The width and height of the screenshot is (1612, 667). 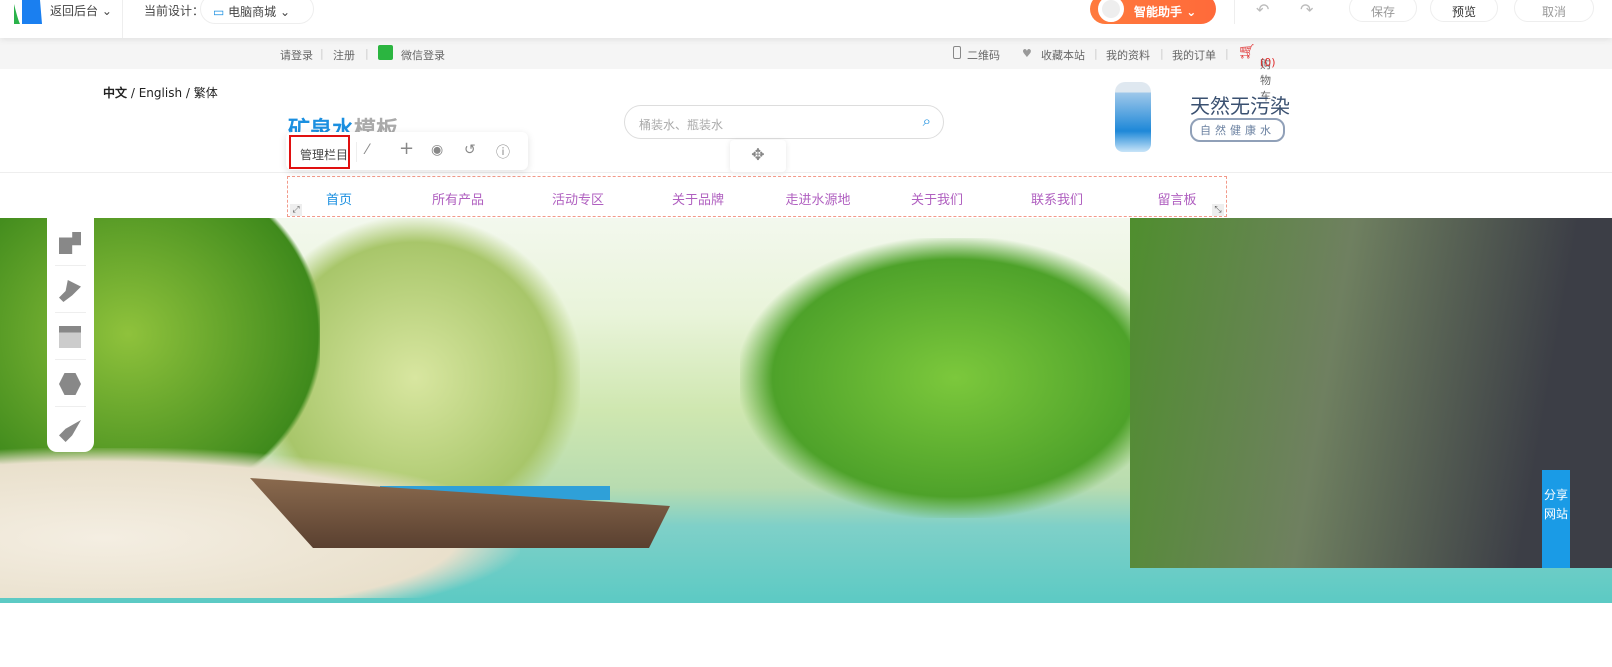 What do you see at coordinates (406, 148) in the screenshot?
I see `plus-icon: +` at bounding box center [406, 148].